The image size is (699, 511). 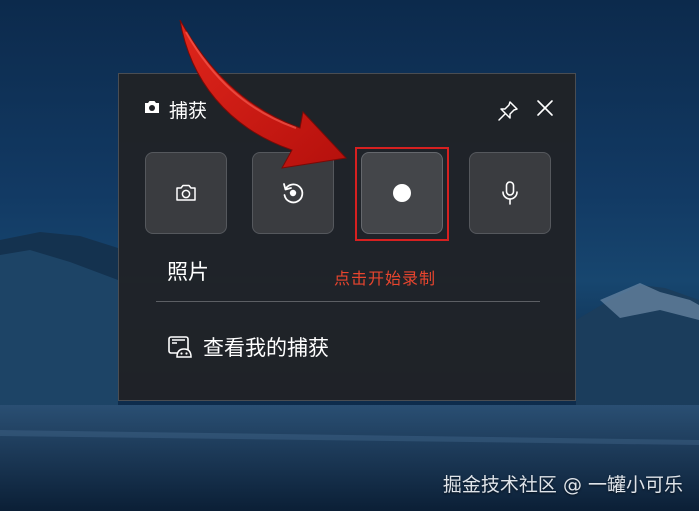 What do you see at coordinates (188, 272) in the screenshot?
I see `mode-label: 照片` at bounding box center [188, 272].